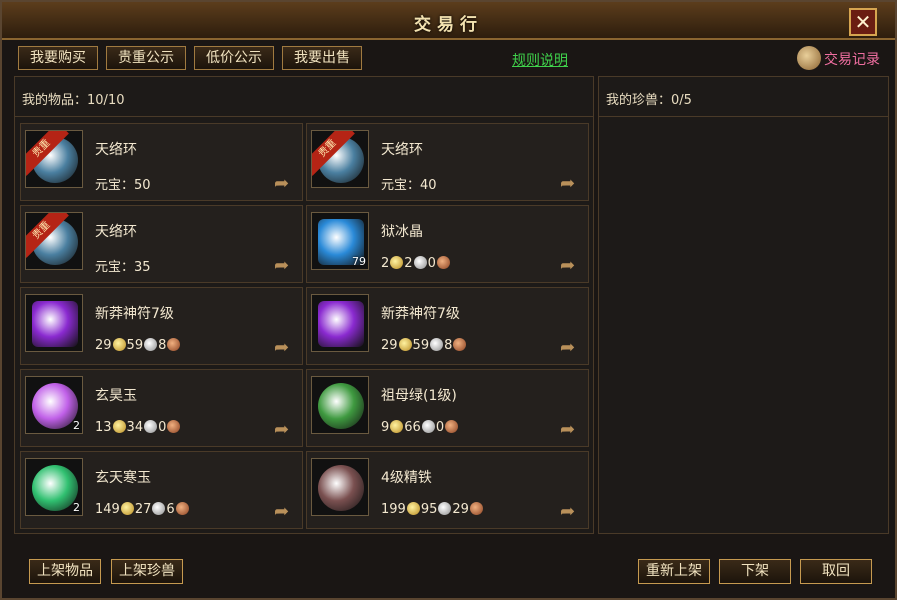 This screenshot has height=600, width=897. Describe the element at coordinates (385, 263) in the screenshot. I see `gold-amount: 2` at that location.